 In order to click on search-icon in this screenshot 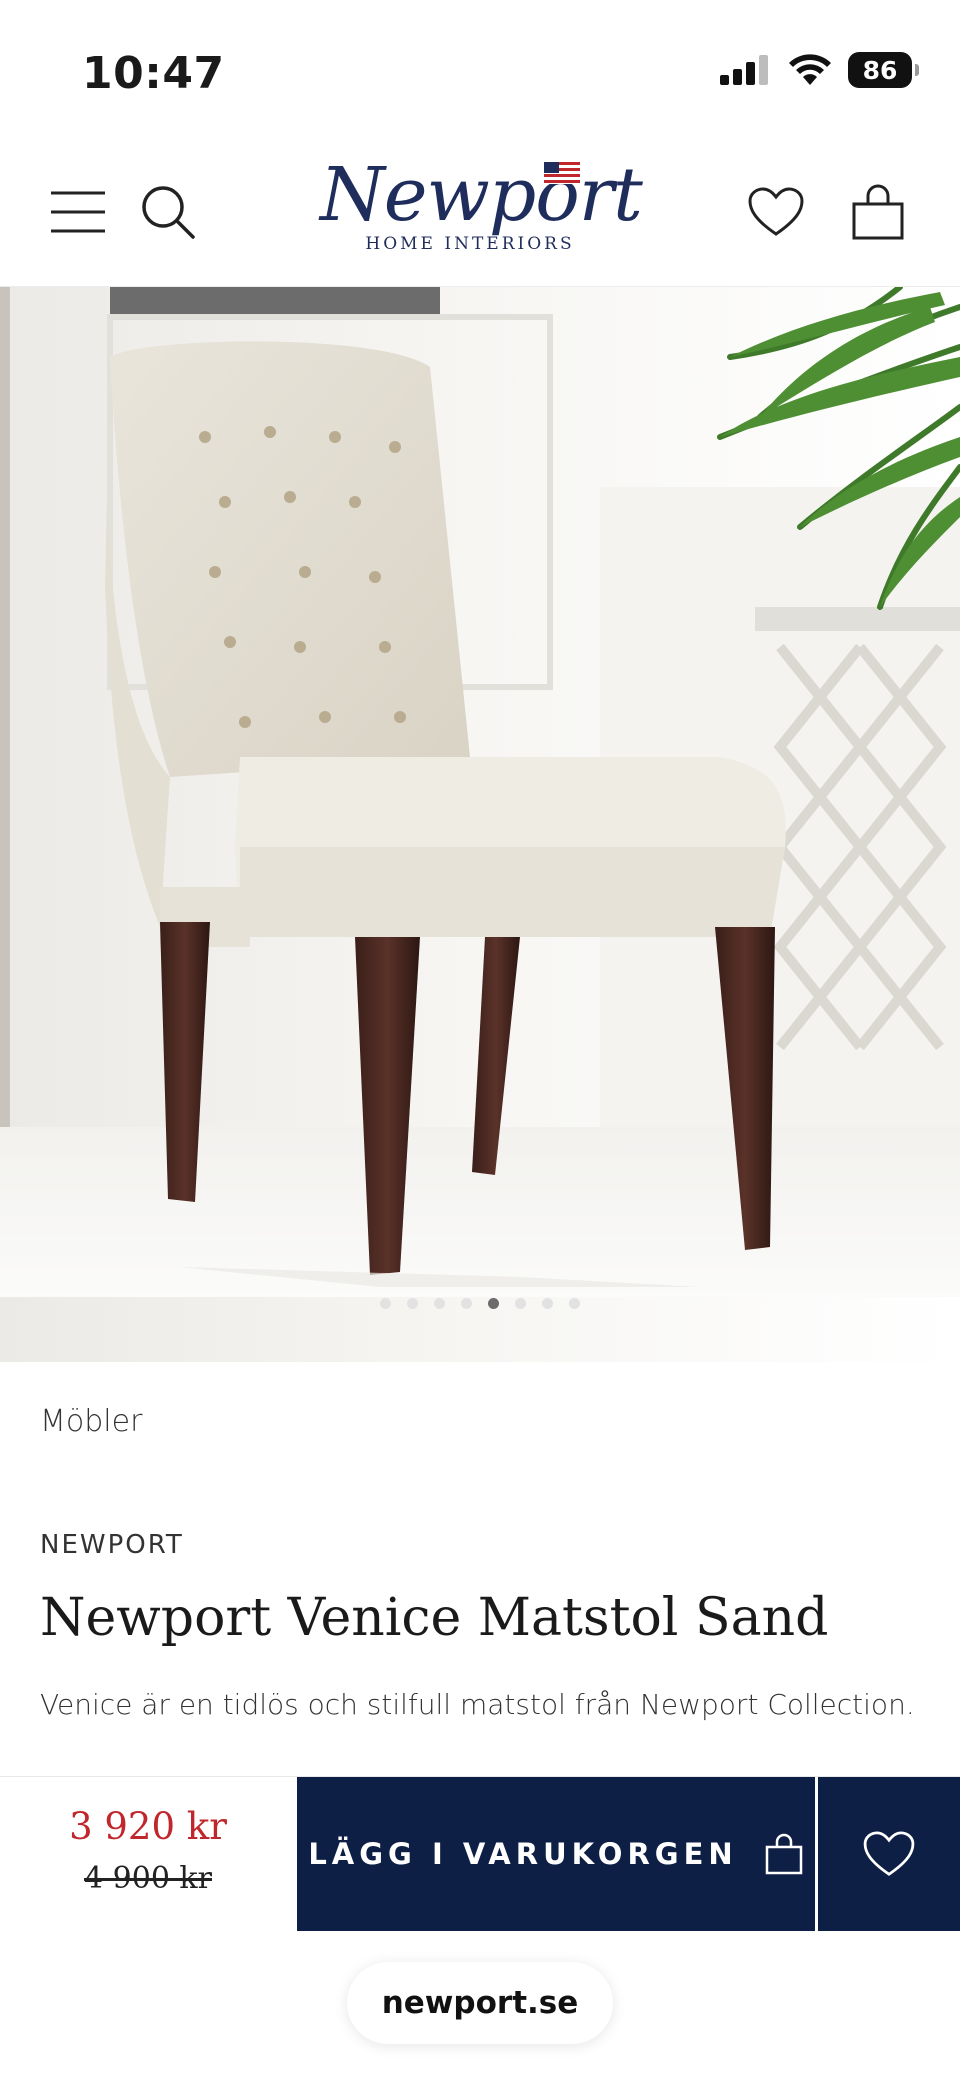, I will do `click(168, 212)`.